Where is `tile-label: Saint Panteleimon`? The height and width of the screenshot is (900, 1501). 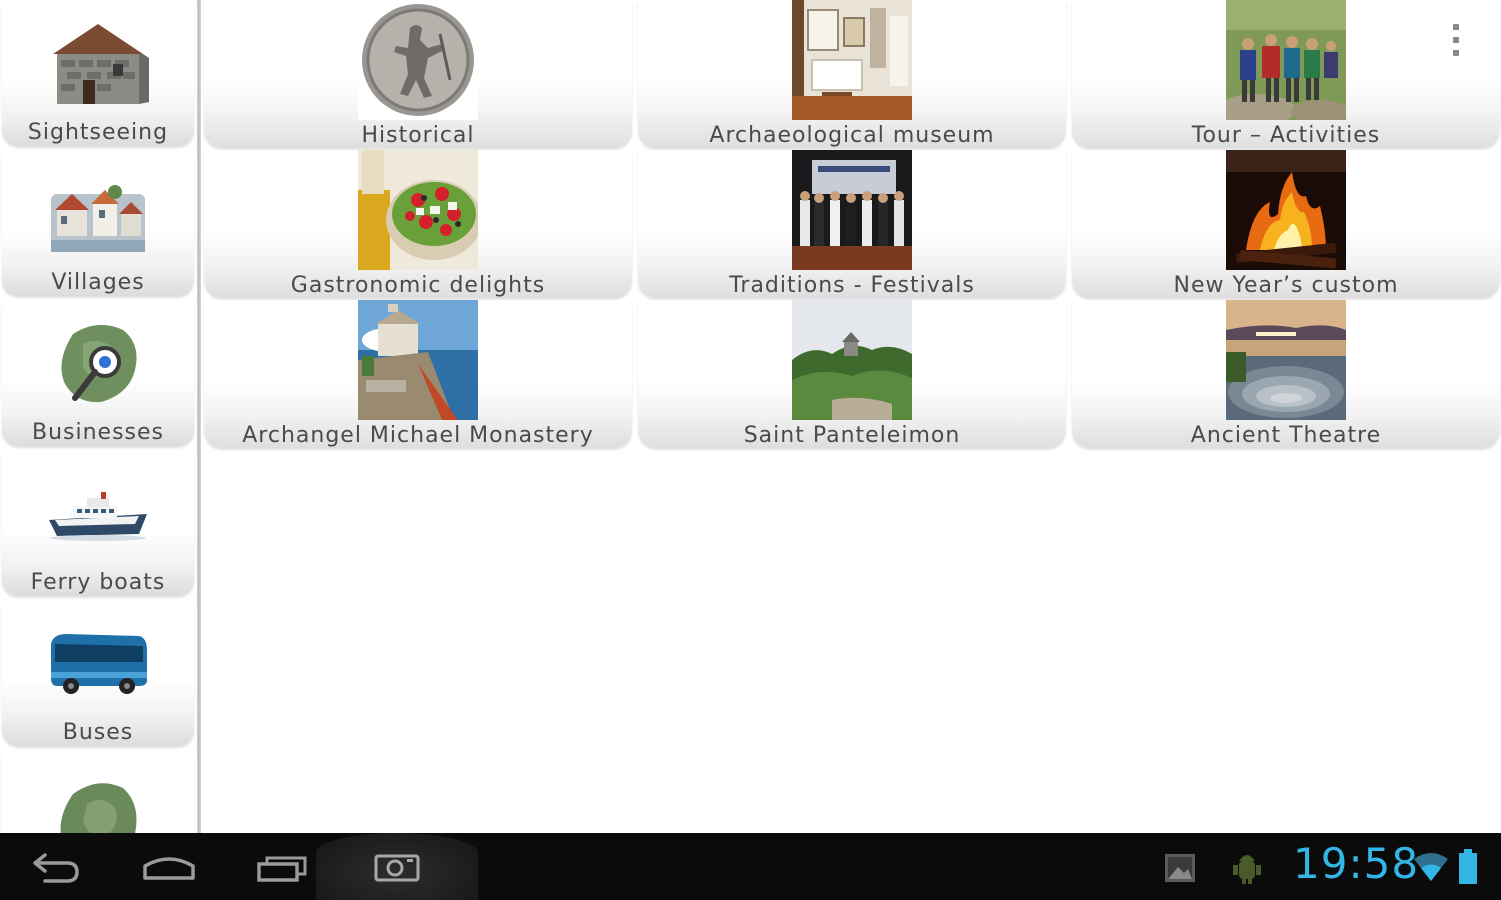 tile-label: Saint Panteleimon is located at coordinates (852, 435).